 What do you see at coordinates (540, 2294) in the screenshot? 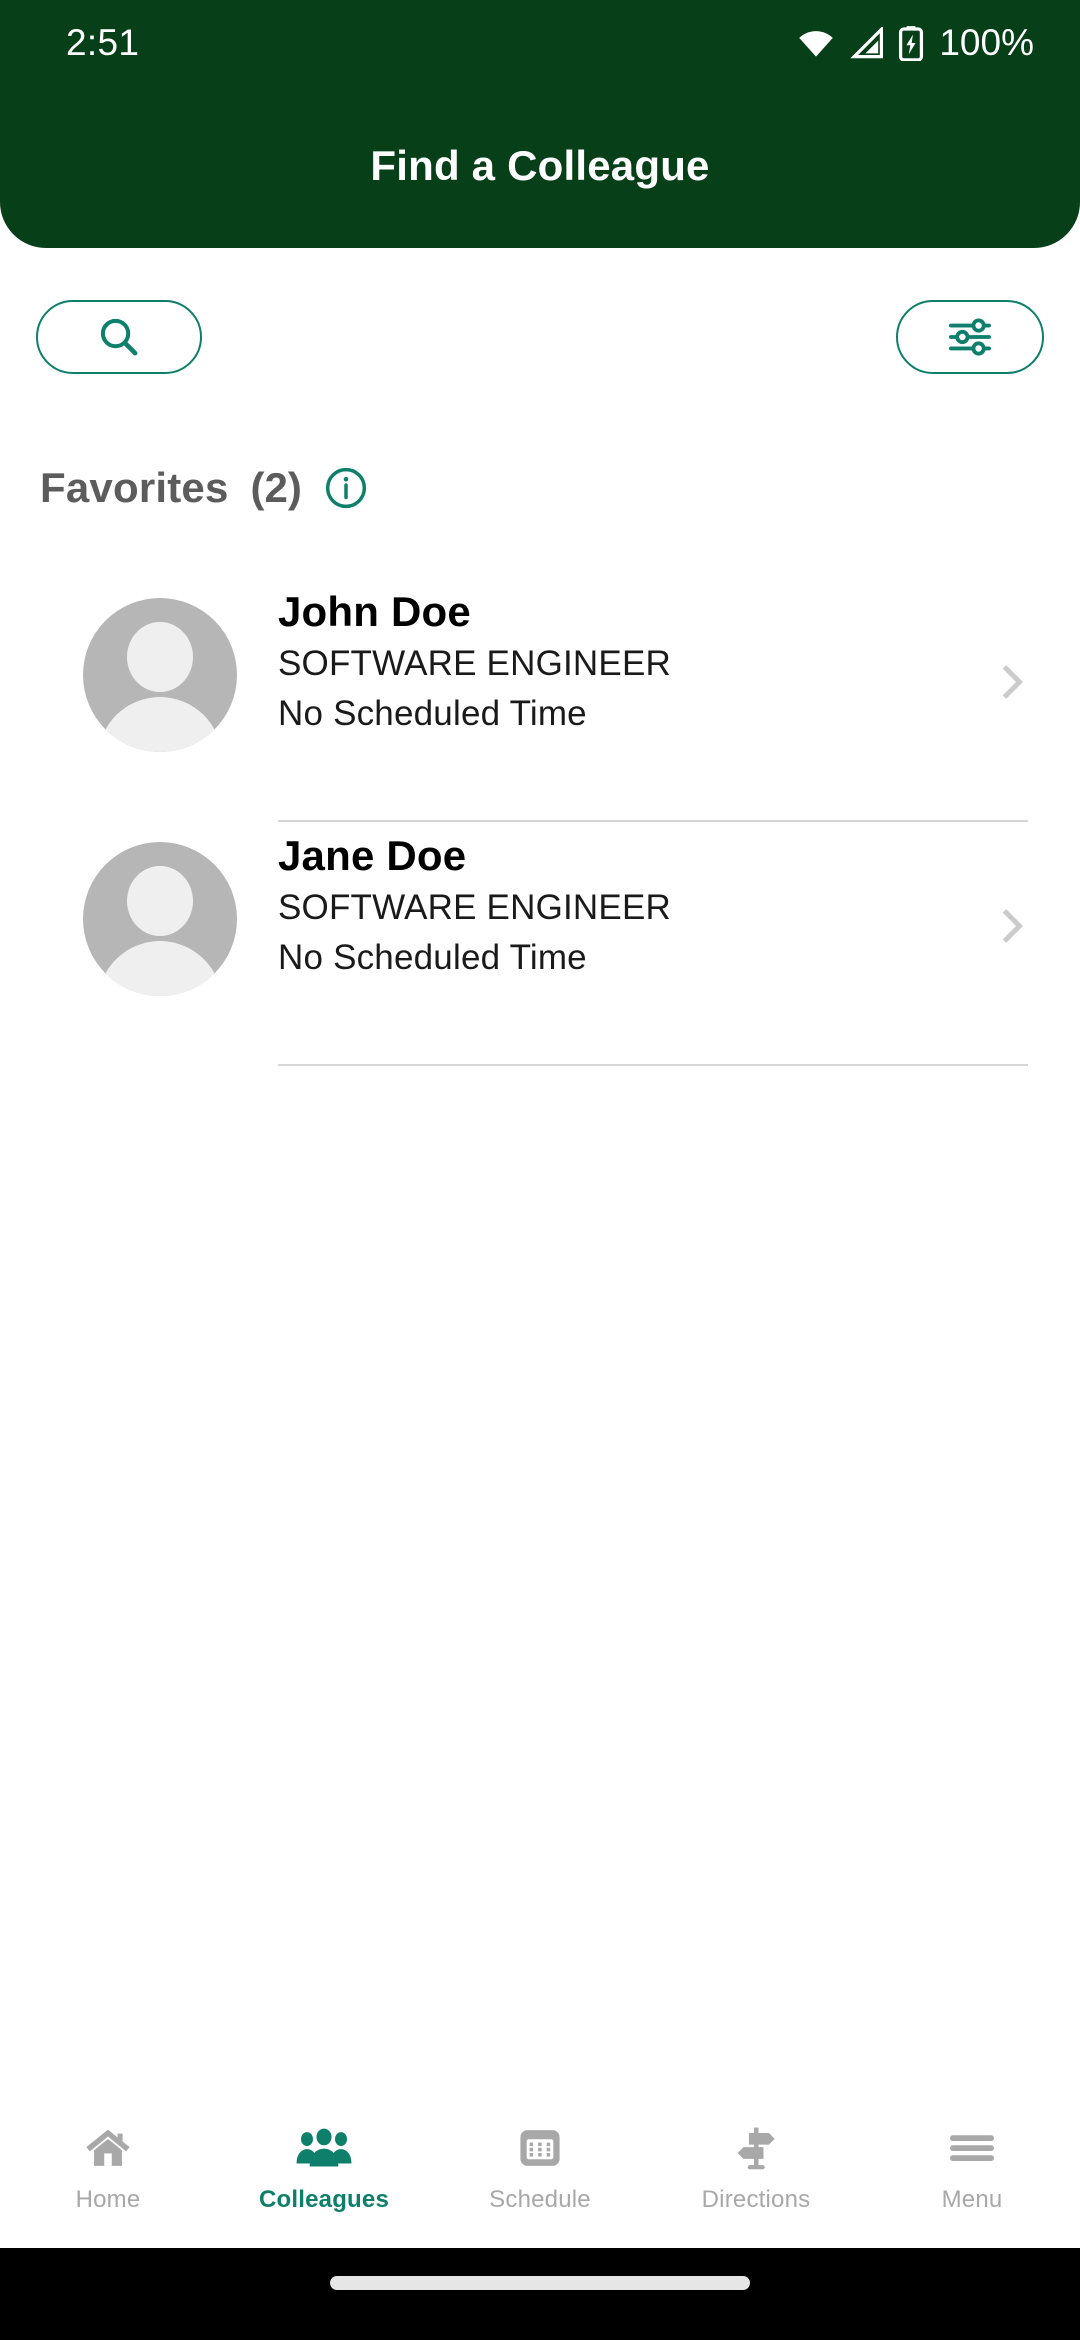
I see `system-gesture-bar` at bounding box center [540, 2294].